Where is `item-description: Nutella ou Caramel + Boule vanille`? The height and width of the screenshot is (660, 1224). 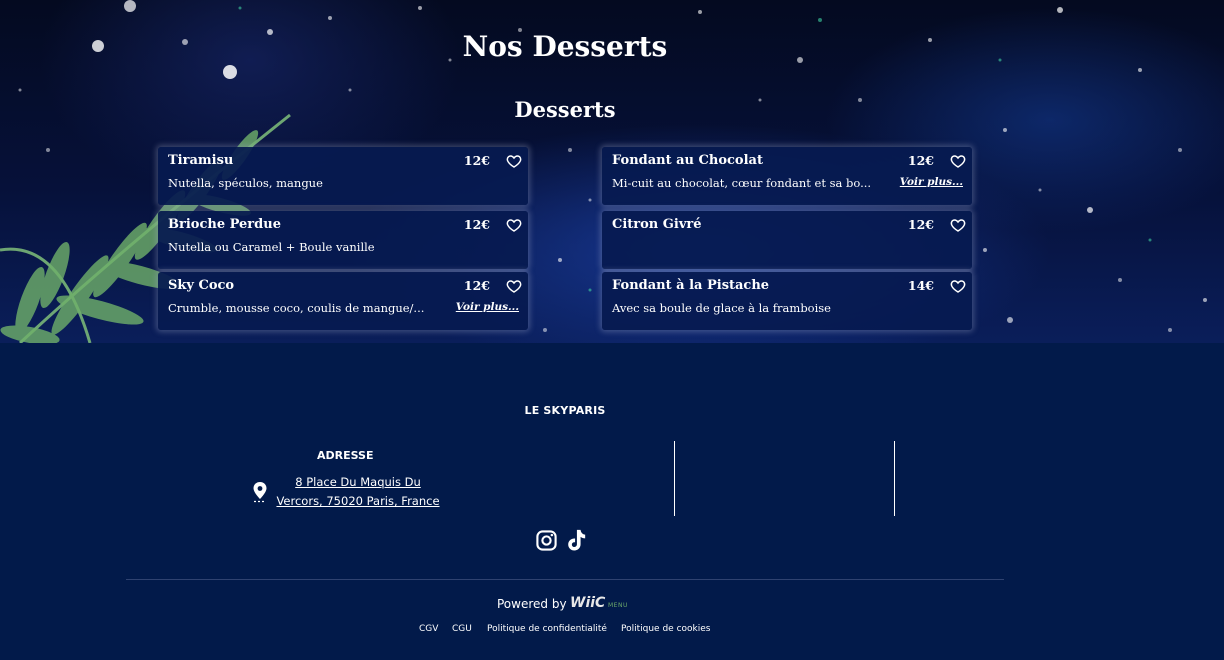 item-description: Nutella ou Caramel + Boule vanille is located at coordinates (271, 247).